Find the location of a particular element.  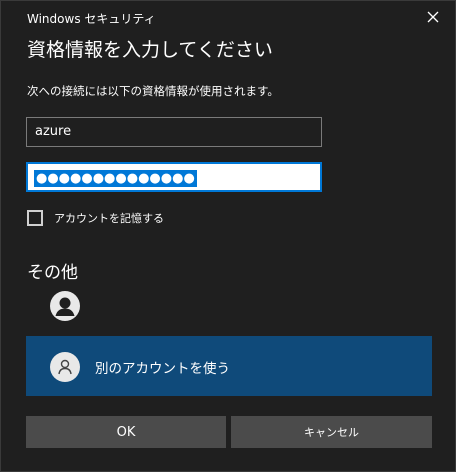

dialog-description: 次への接続には以下の資格情報が使用されます。 is located at coordinates (153, 91).